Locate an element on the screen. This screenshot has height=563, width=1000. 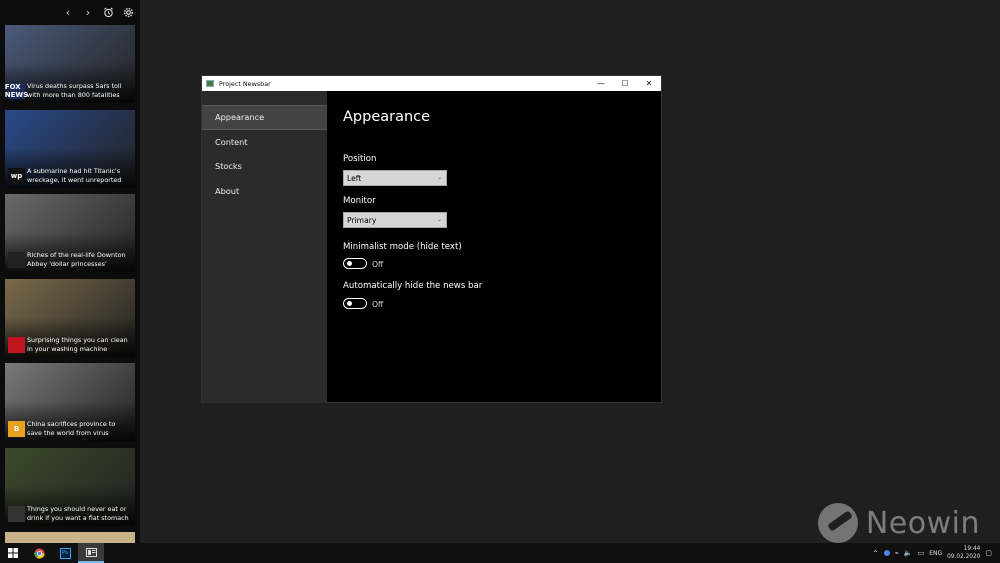
monitor-select: Primary ⌄ is located at coordinates (395, 220).